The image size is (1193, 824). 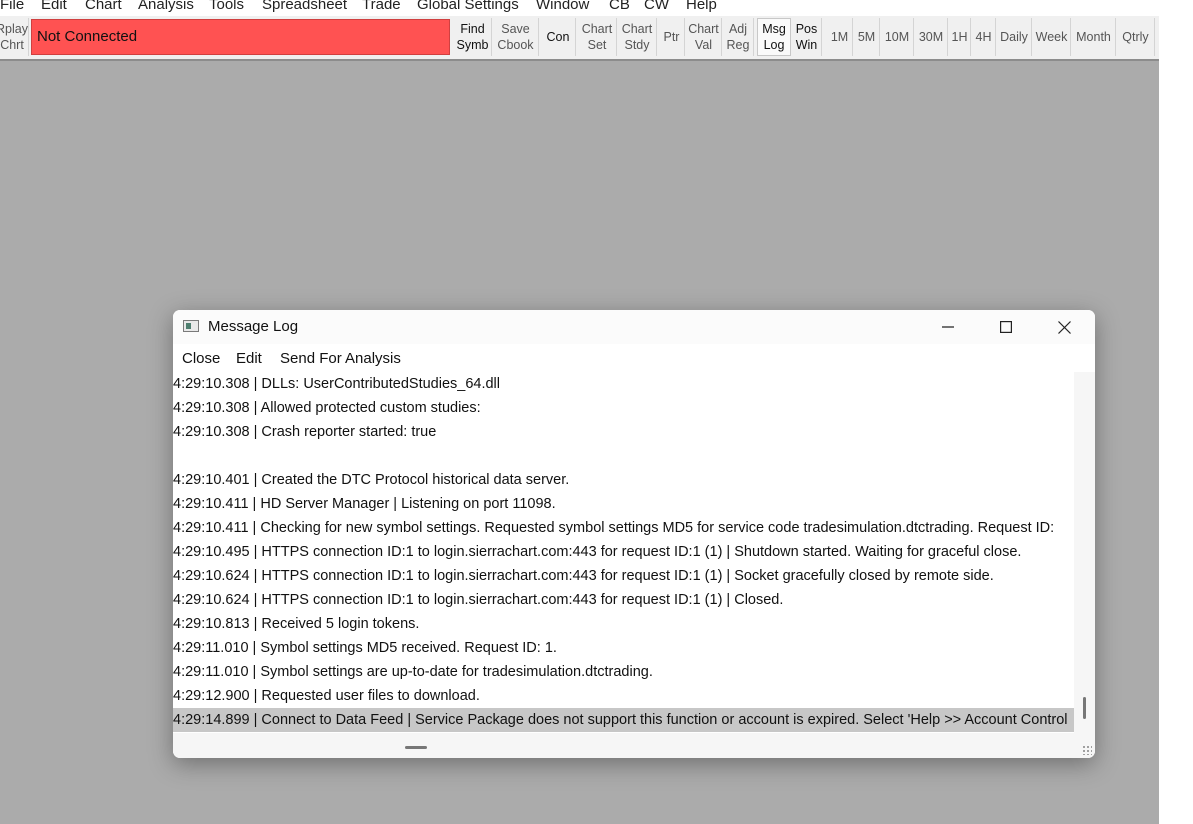 I want to click on log-menu-send-for-analysis: Send For Analysis, so click(x=340, y=358).